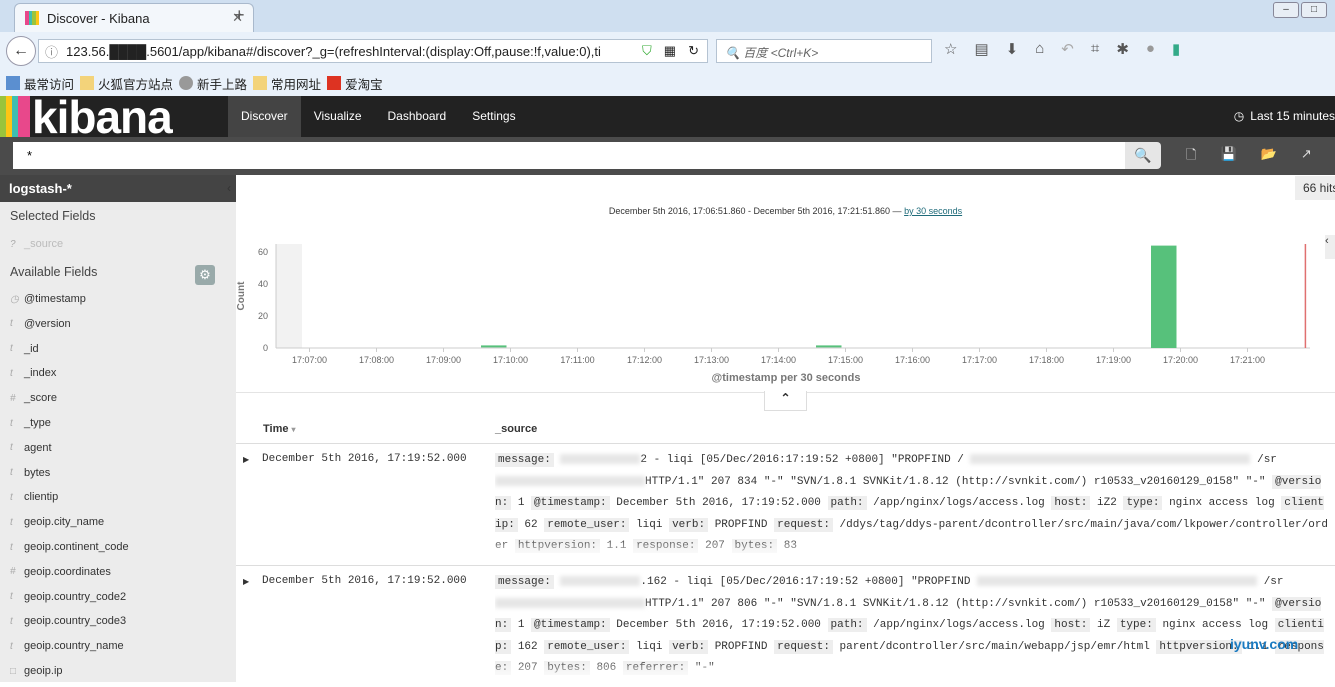 The height and width of the screenshot is (687, 1335). I want to click on source-key: httpversion:, so click(1199, 646).